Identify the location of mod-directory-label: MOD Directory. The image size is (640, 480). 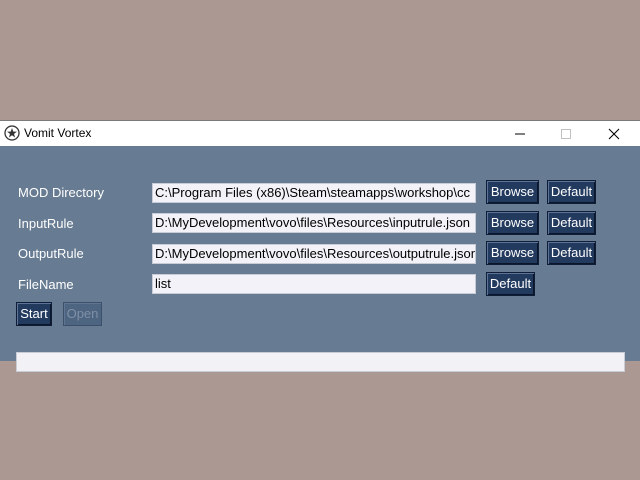
(61, 192).